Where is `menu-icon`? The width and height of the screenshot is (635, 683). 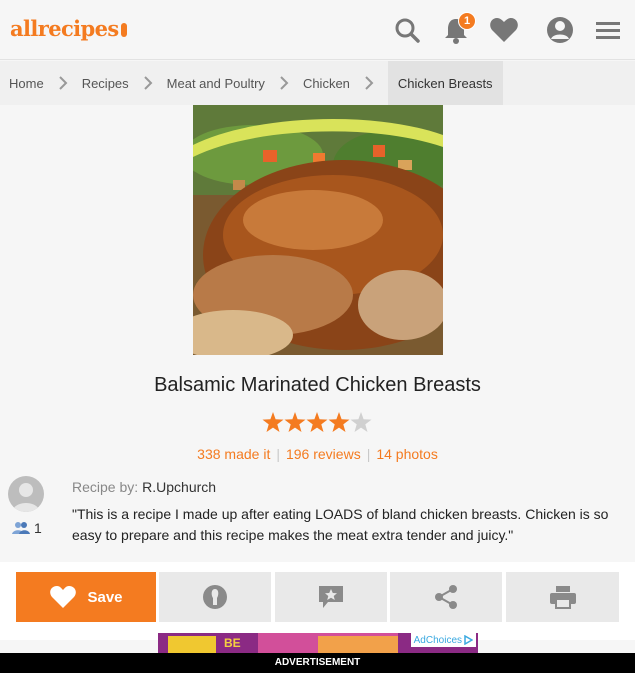
menu-icon is located at coordinates (608, 30).